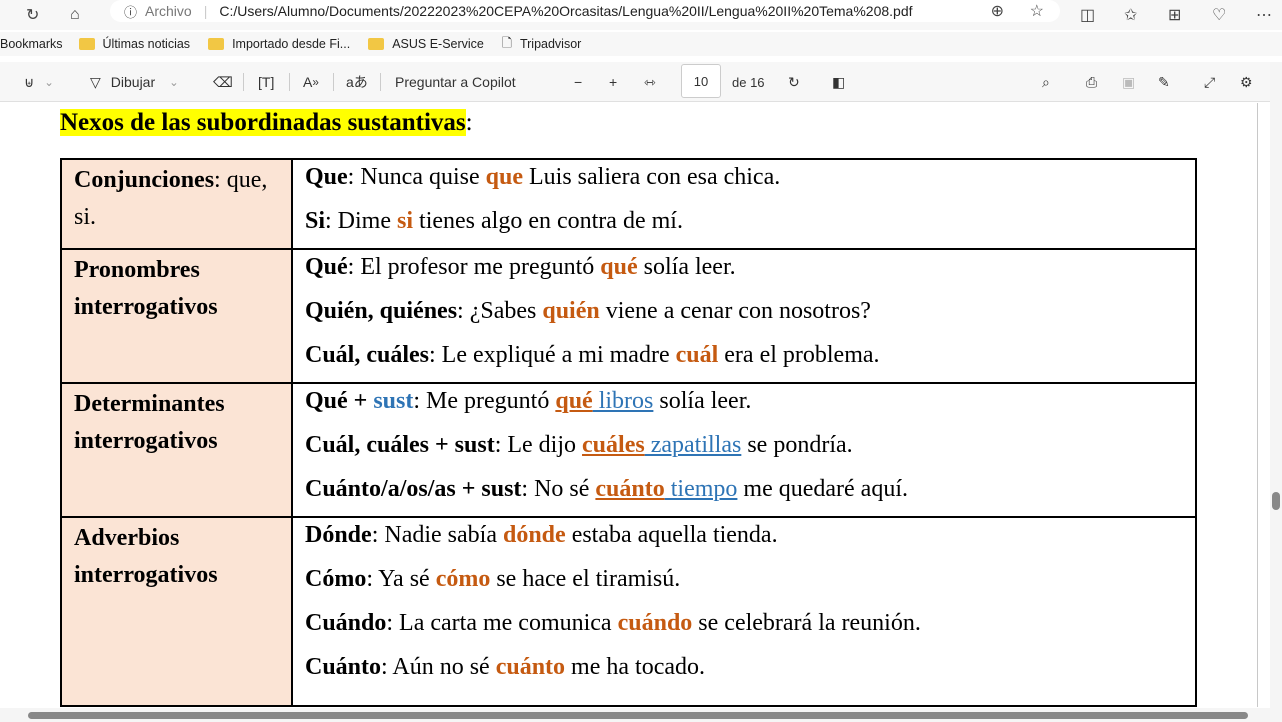 This screenshot has height=722, width=1282. I want to click on example-segment: : El profesor me preguntó, so click(474, 267).